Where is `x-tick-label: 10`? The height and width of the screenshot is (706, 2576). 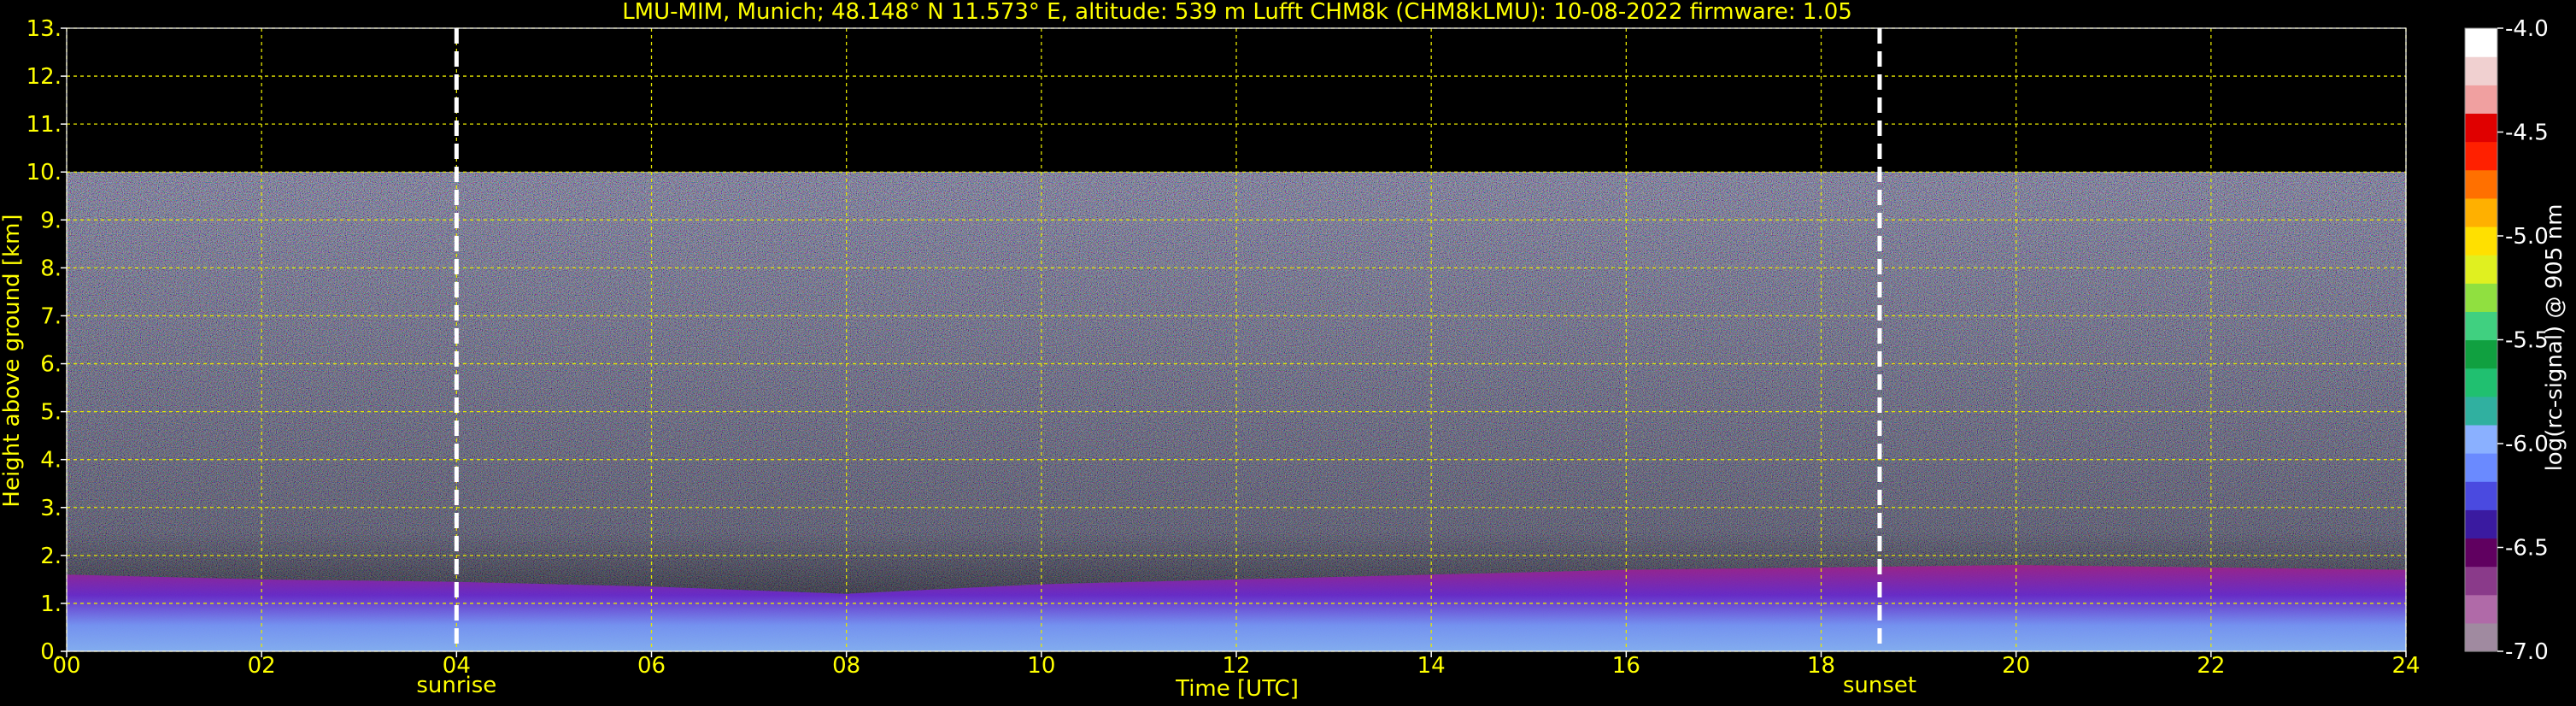
x-tick-label: 10 is located at coordinates (1041, 666).